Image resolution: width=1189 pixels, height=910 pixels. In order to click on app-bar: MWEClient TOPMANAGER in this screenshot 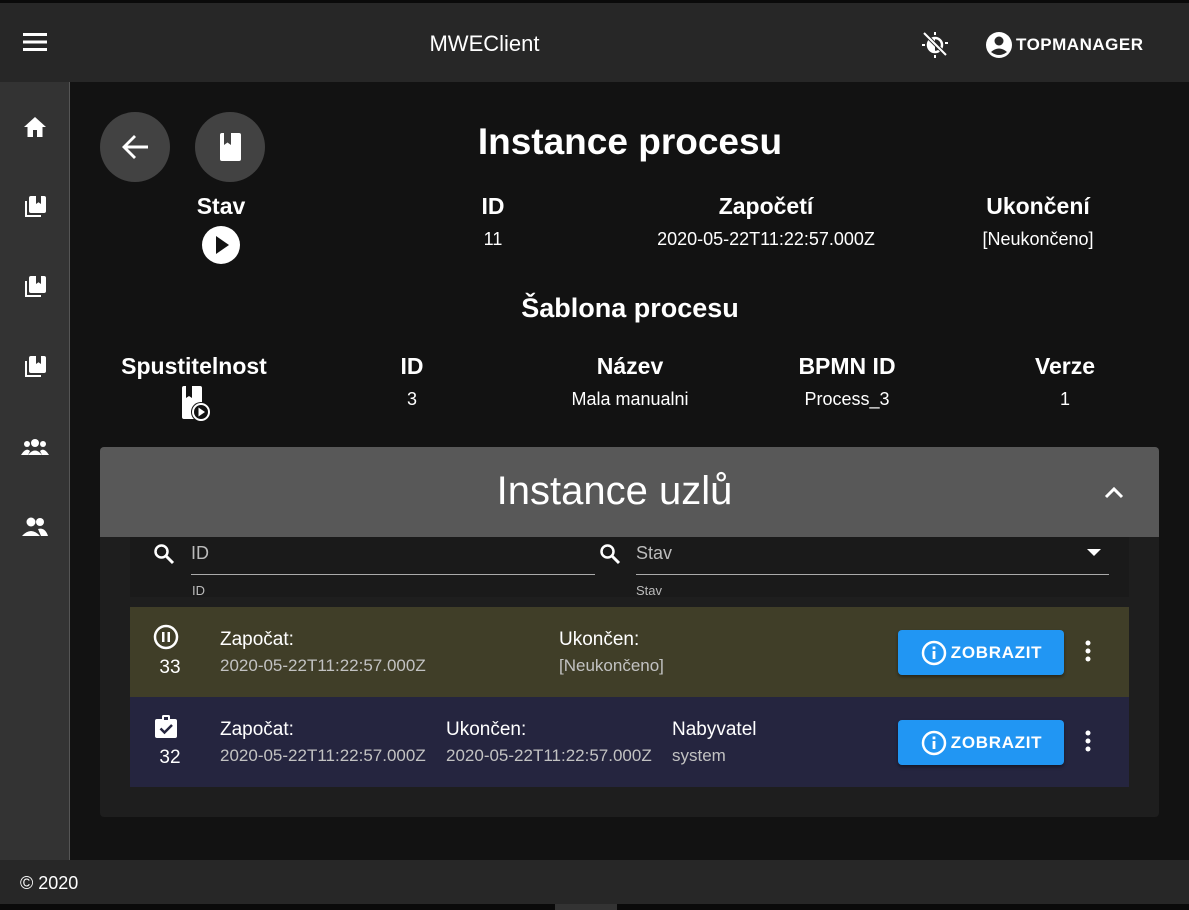, I will do `click(594, 41)`.